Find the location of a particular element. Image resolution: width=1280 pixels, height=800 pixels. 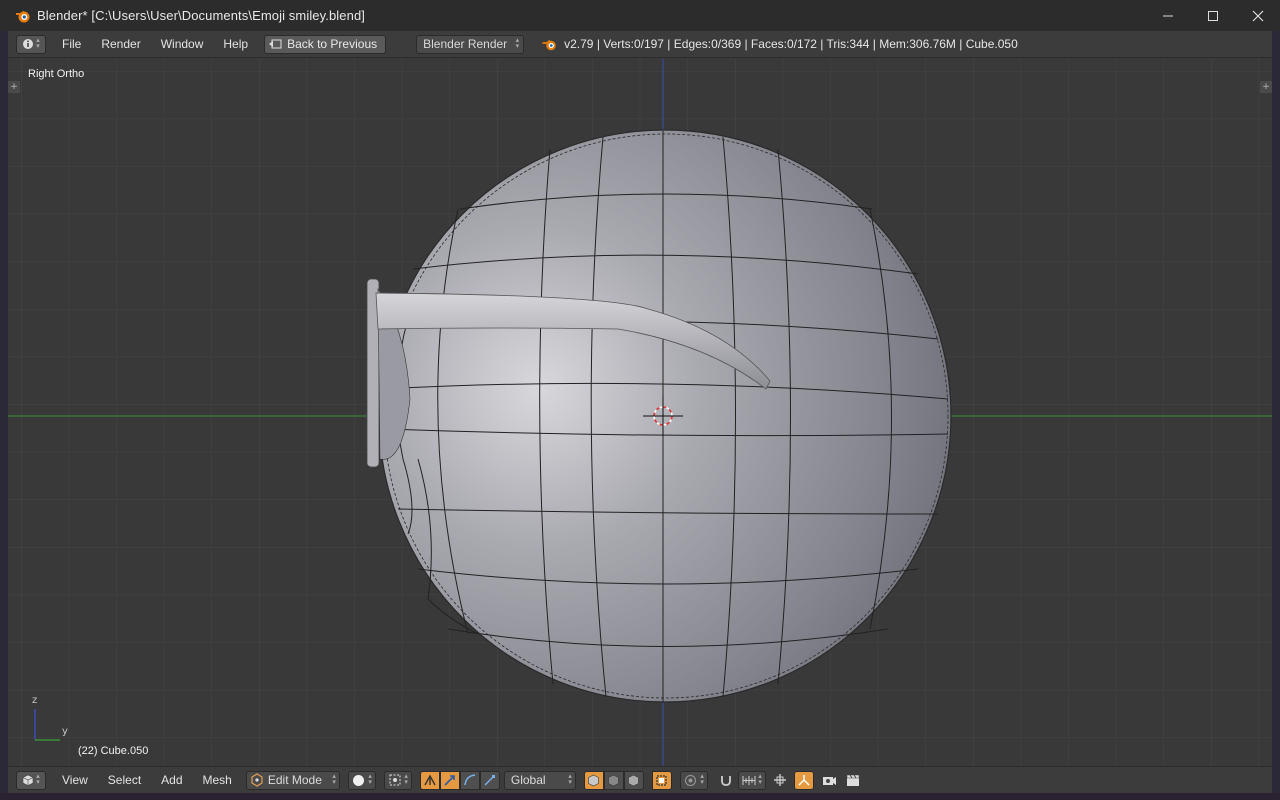

edge-select-button is located at coordinates (613, 780).